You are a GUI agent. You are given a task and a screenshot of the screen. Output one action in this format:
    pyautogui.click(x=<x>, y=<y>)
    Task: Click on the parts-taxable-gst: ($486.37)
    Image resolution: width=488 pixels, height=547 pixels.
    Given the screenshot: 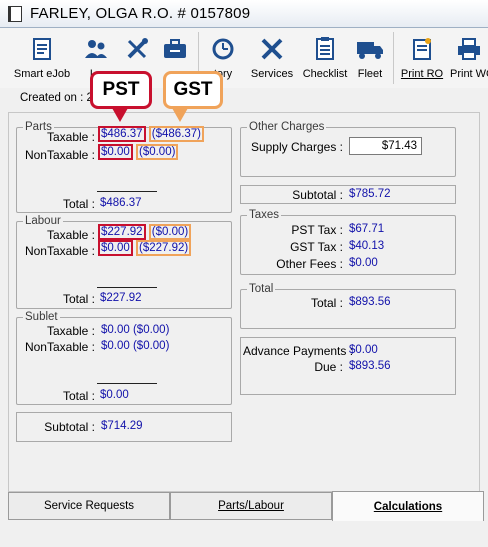 What is the action you would take?
    pyautogui.click(x=176, y=134)
    